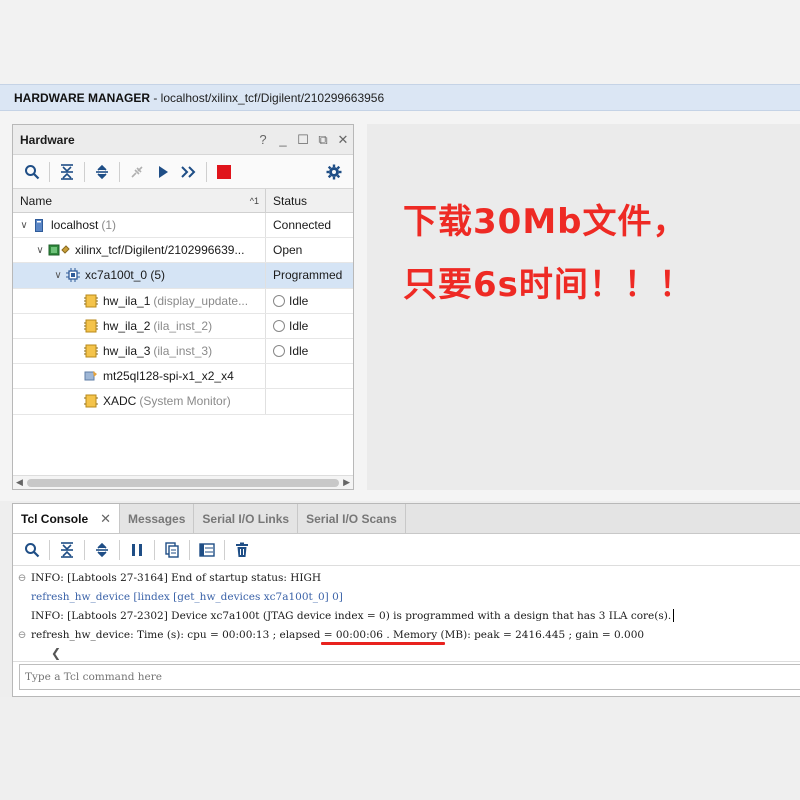 This screenshot has width=800, height=800. What do you see at coordinates (263, 139) in the screenshot?
I see `help-icon: ?` at bounding box center [263, 139].